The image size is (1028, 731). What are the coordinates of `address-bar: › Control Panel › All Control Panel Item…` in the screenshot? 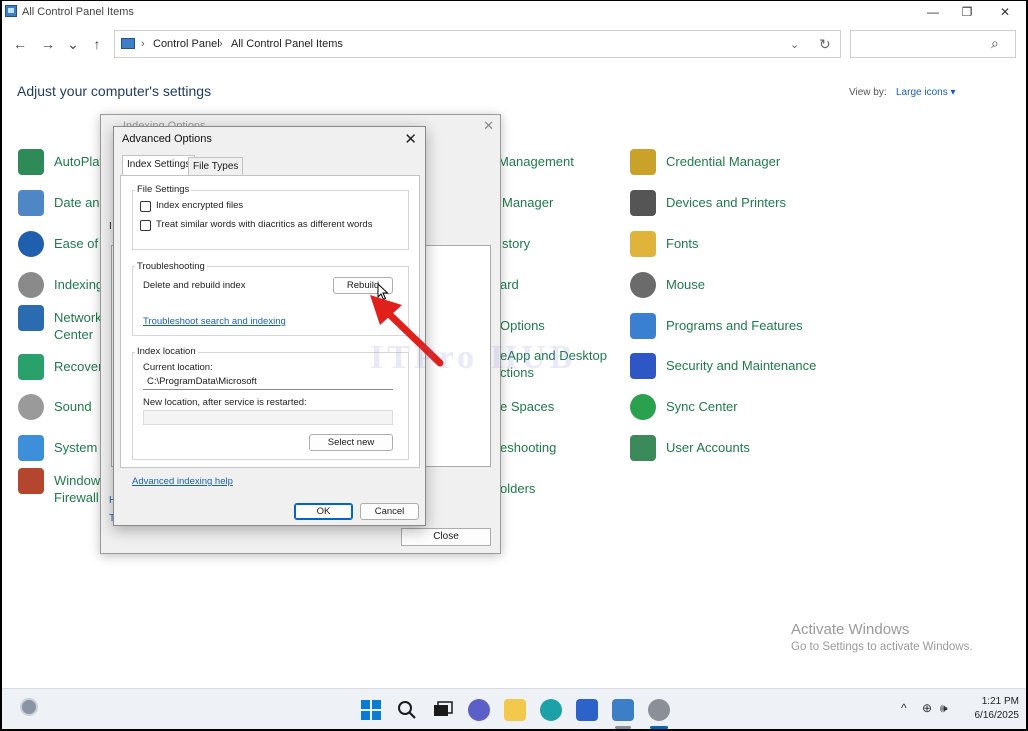 It's located at (477, 44).